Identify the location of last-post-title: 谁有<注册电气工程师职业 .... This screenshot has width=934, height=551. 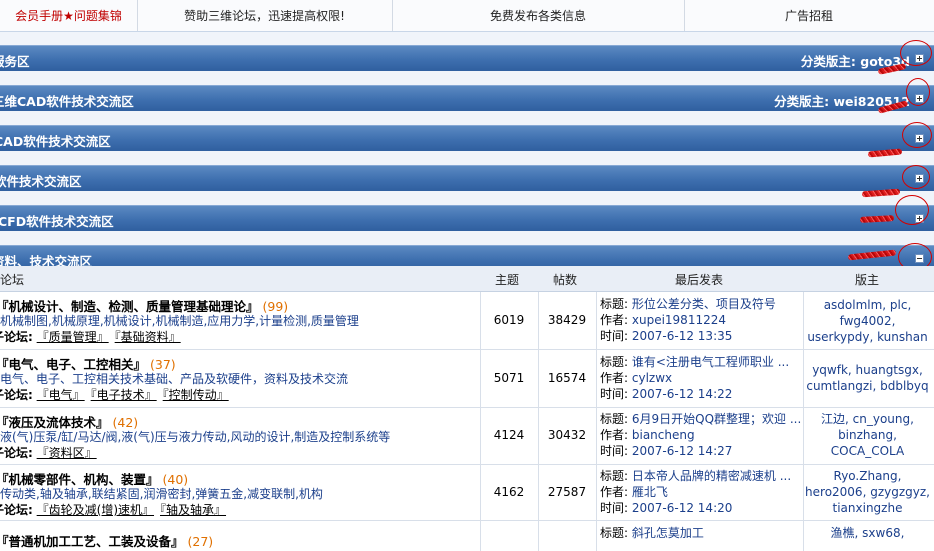
(710, 362).